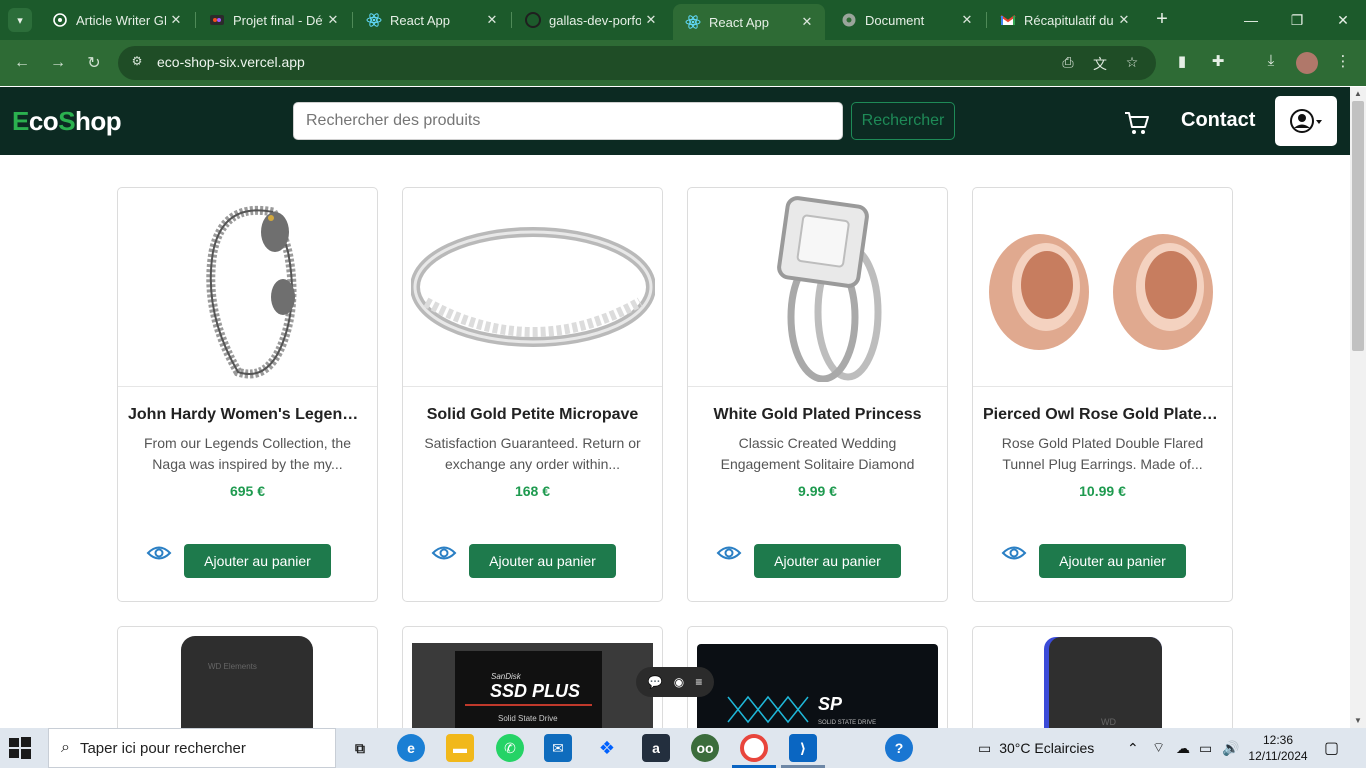  I want to click on product-image-sp-ssd: SP SOLID STATE DRIVE, so click(817, 677).